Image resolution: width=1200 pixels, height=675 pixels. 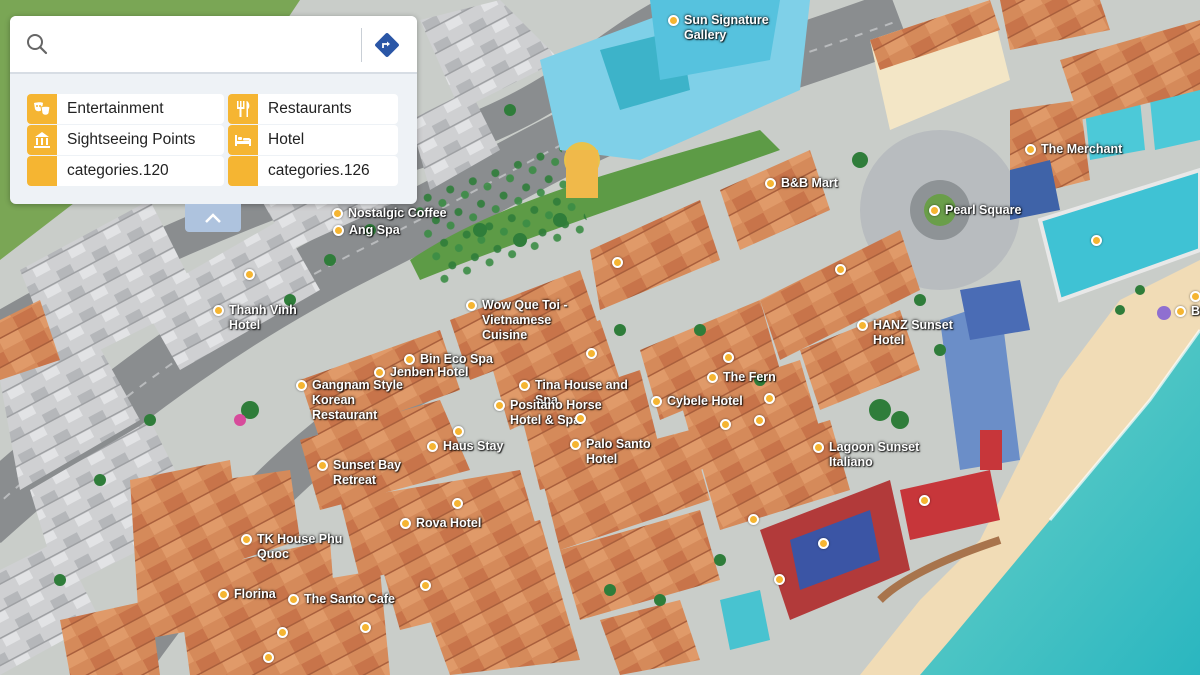 I want to click on poi-label: Rova Hotel, so click(x=449, y=523).